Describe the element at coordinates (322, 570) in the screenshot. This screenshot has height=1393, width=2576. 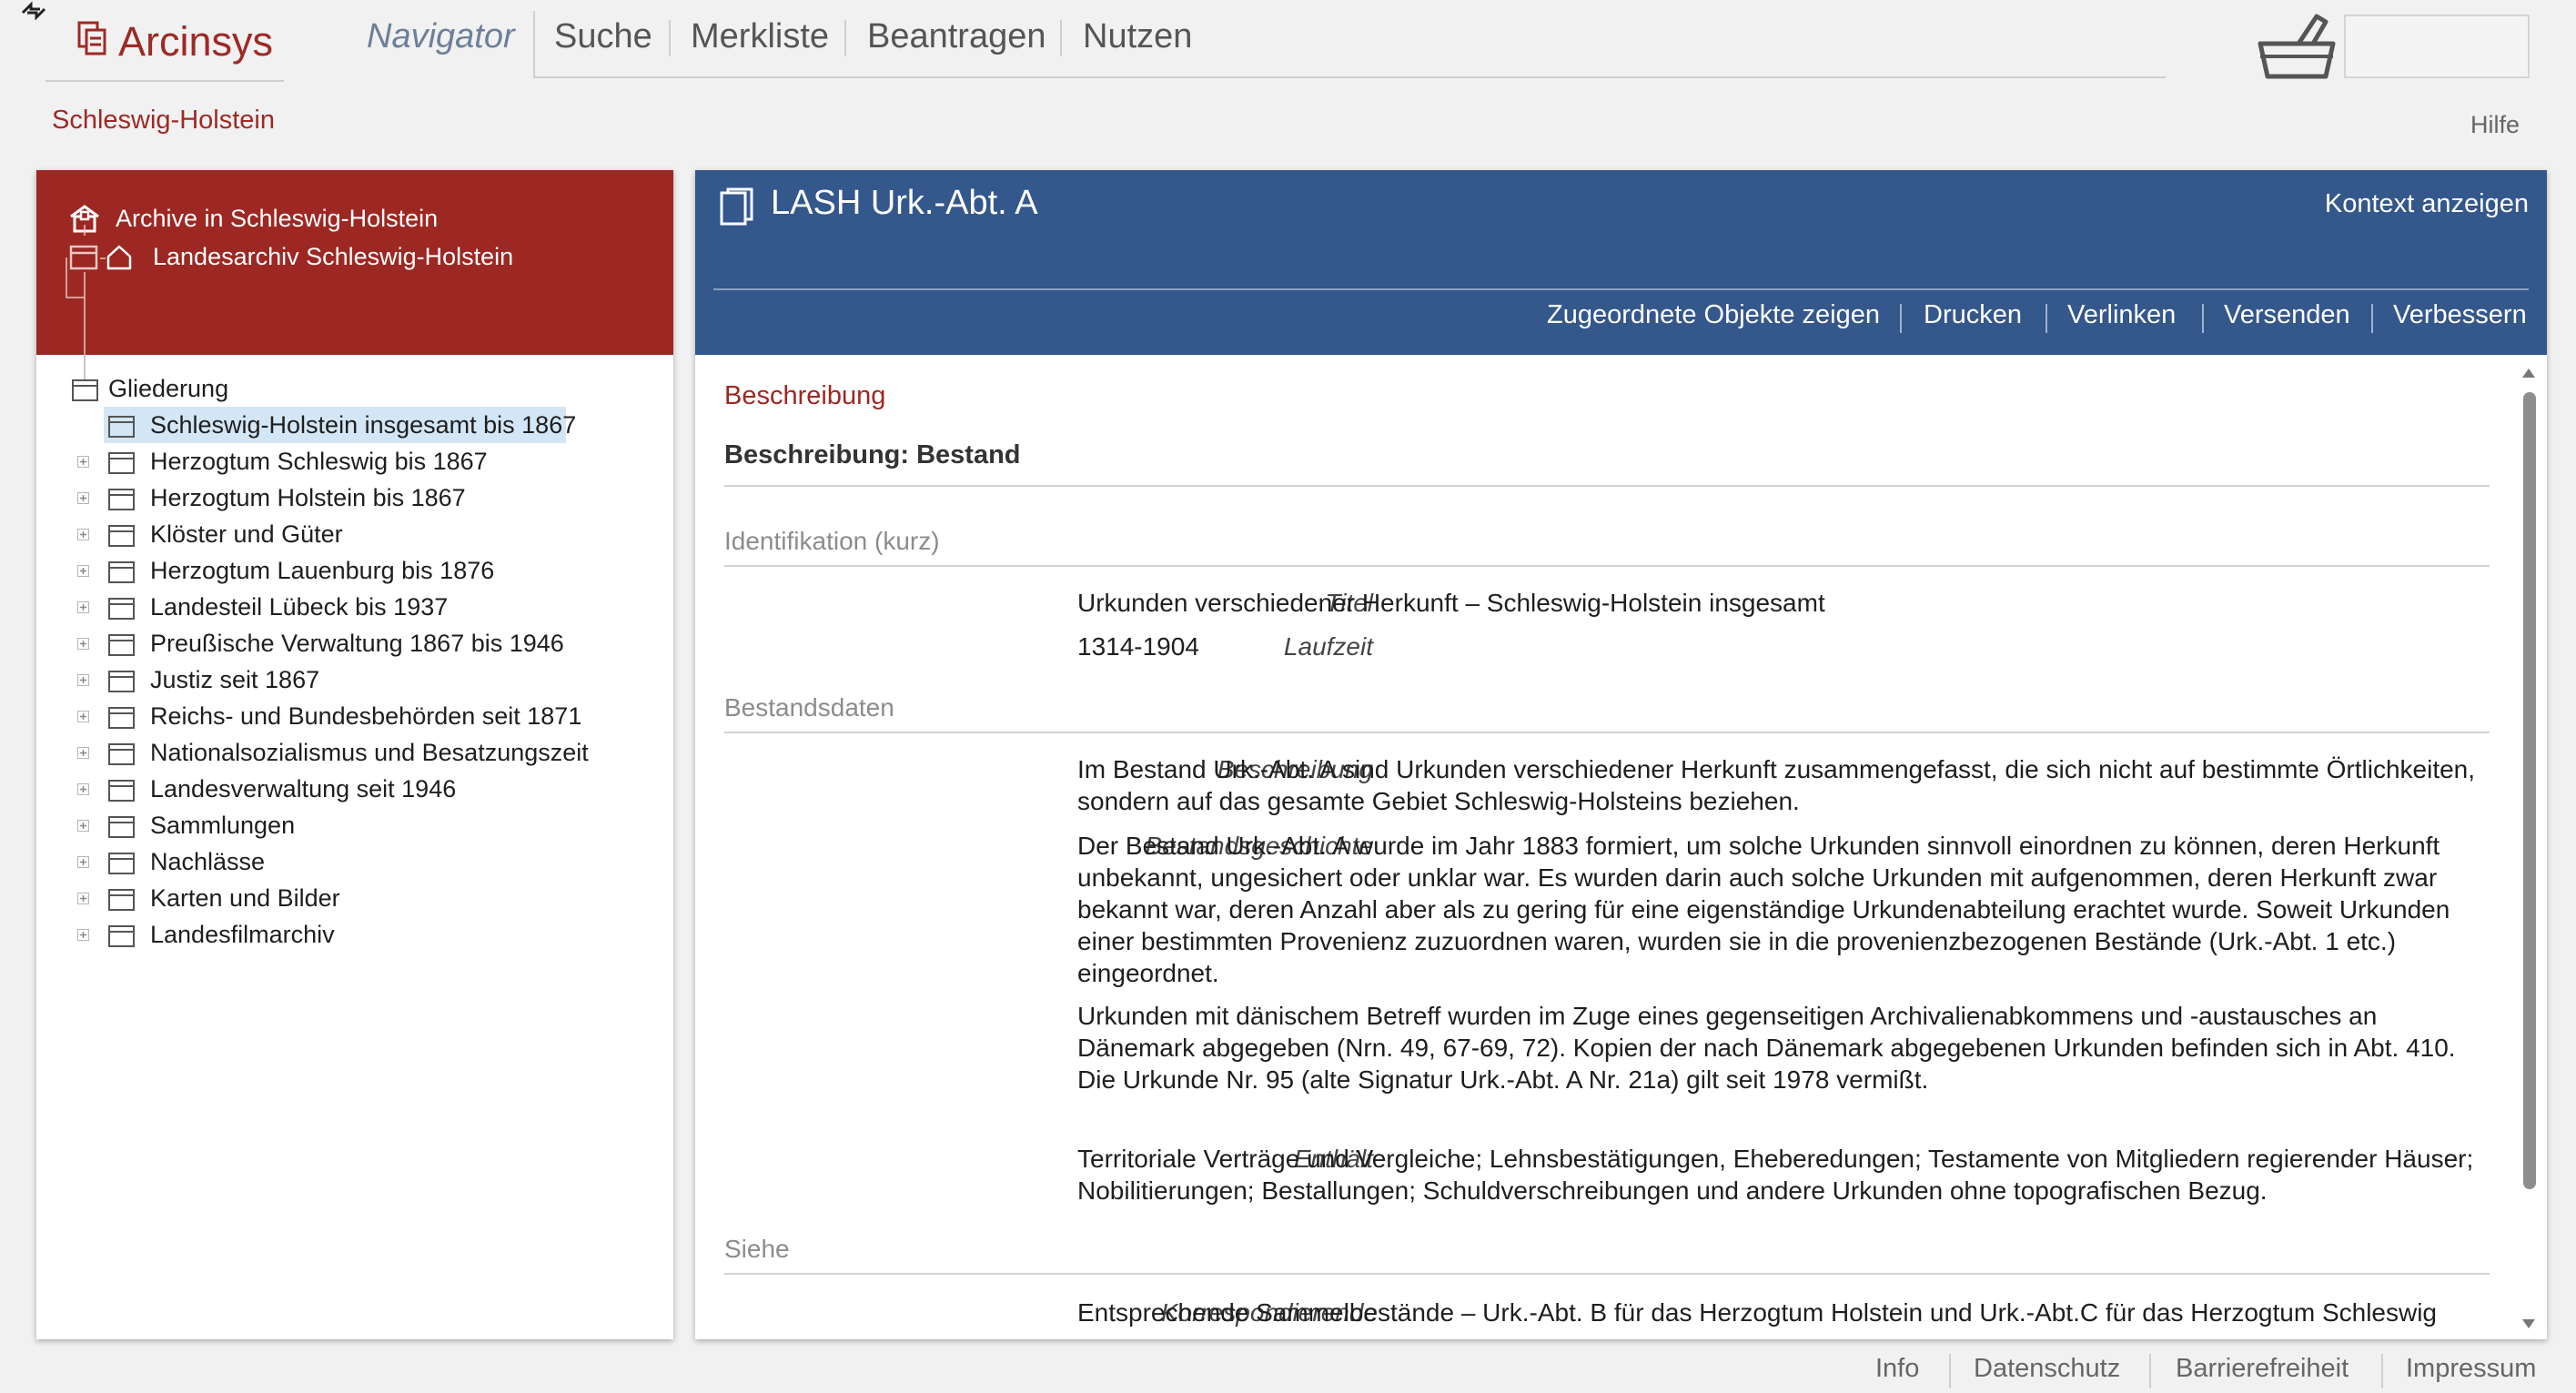
I see `tree-item-label: Herzogtum Lauenburg bis 1876` at that location.